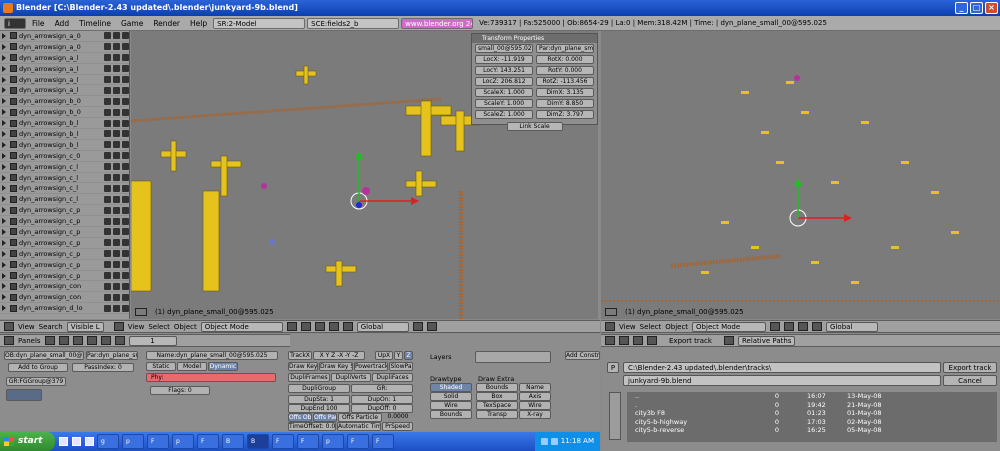 This screenshot has width=1000, height=451. What do you see at coordinates (789, 326) in the screenshot?
I see `pivot-icon-right` at bounding box center [789, 326].